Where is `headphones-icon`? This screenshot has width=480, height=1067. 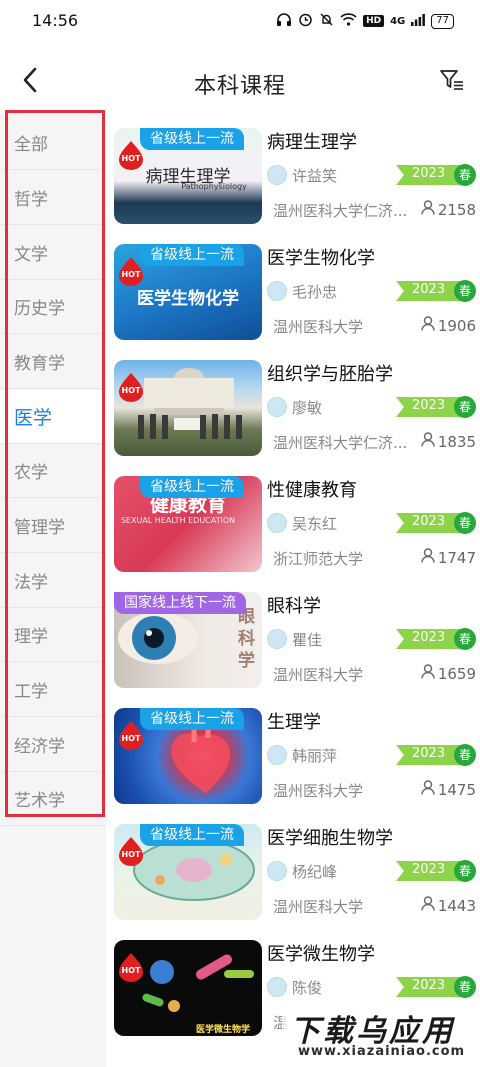 headphones-icon is located at coordinates (284, 21).